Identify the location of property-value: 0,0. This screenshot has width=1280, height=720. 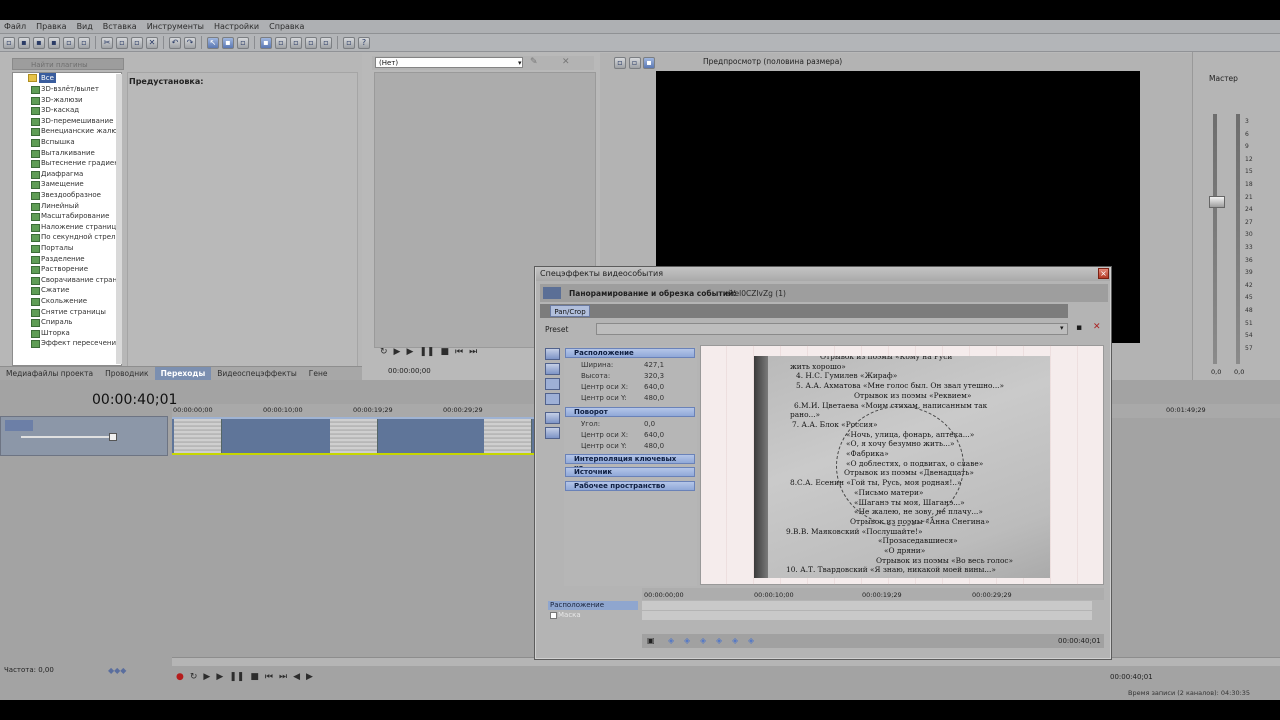
(649, 424).